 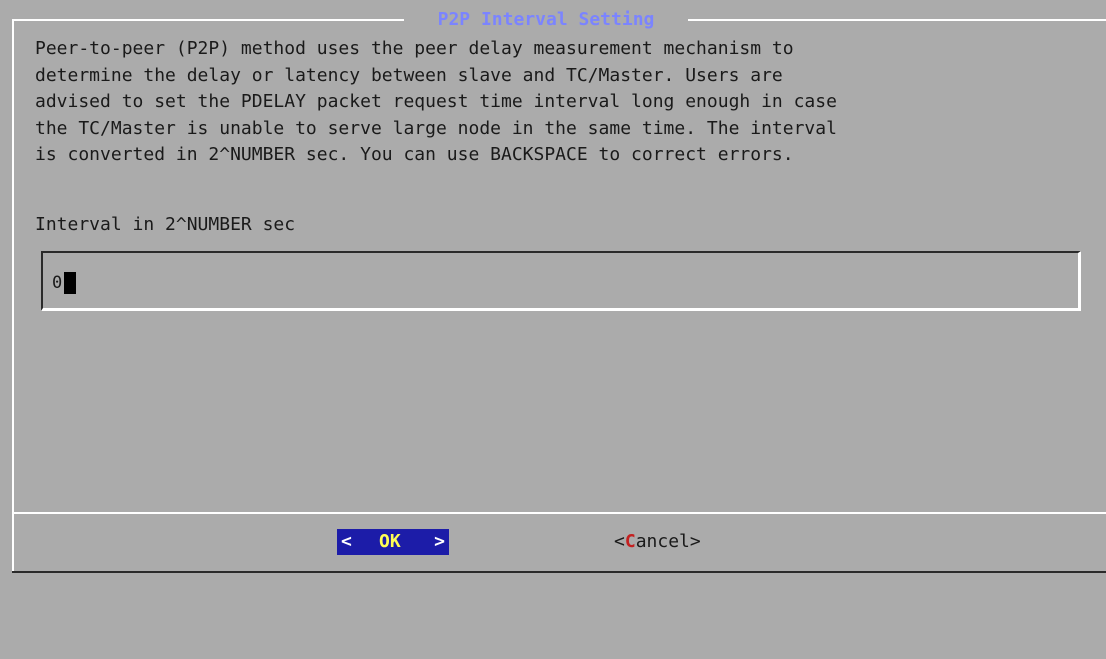 I want to click on cancel-button: <Cancel>, so click(x=657, y=542).